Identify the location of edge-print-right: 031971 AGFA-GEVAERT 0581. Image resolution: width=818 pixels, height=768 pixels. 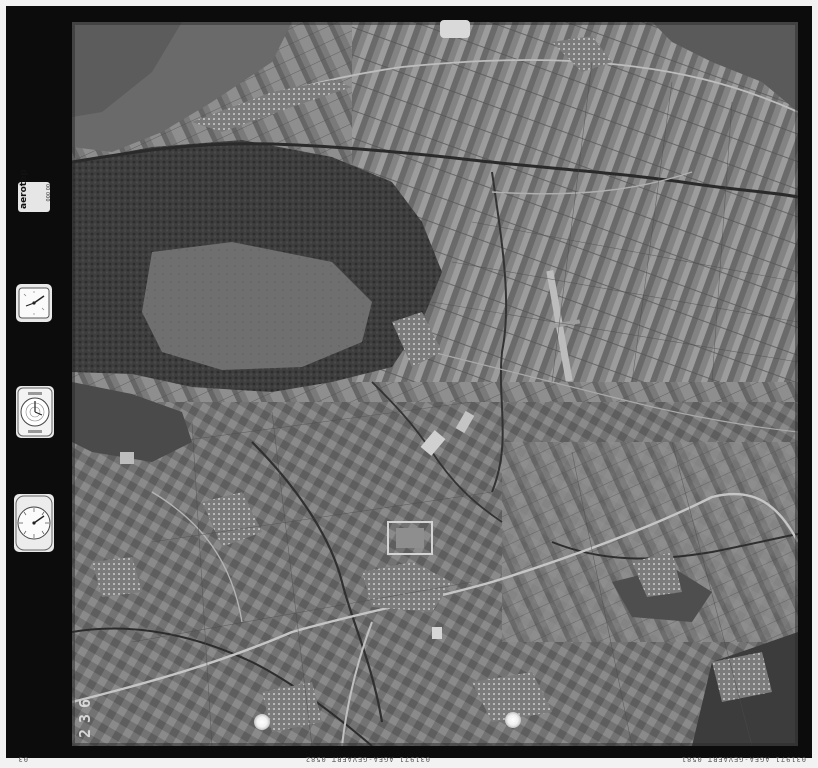
(743, 759).